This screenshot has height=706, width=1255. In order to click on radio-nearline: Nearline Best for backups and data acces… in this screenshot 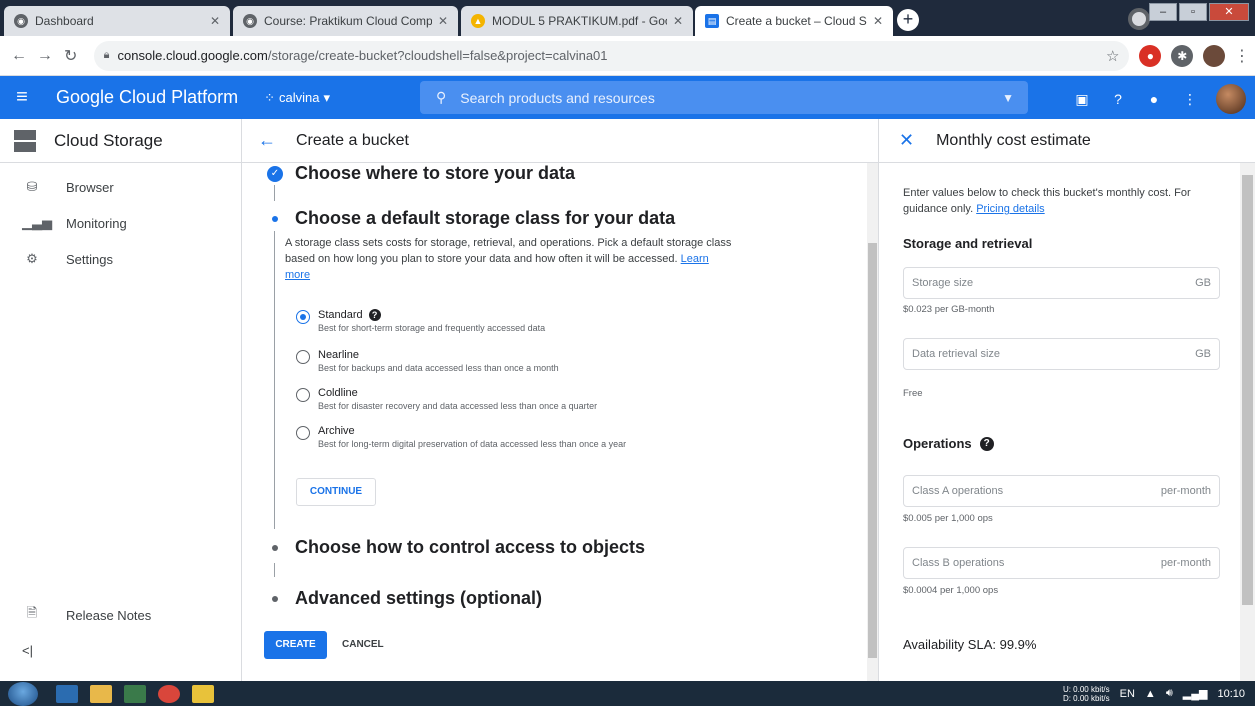, I will do `click(427, 361)`.